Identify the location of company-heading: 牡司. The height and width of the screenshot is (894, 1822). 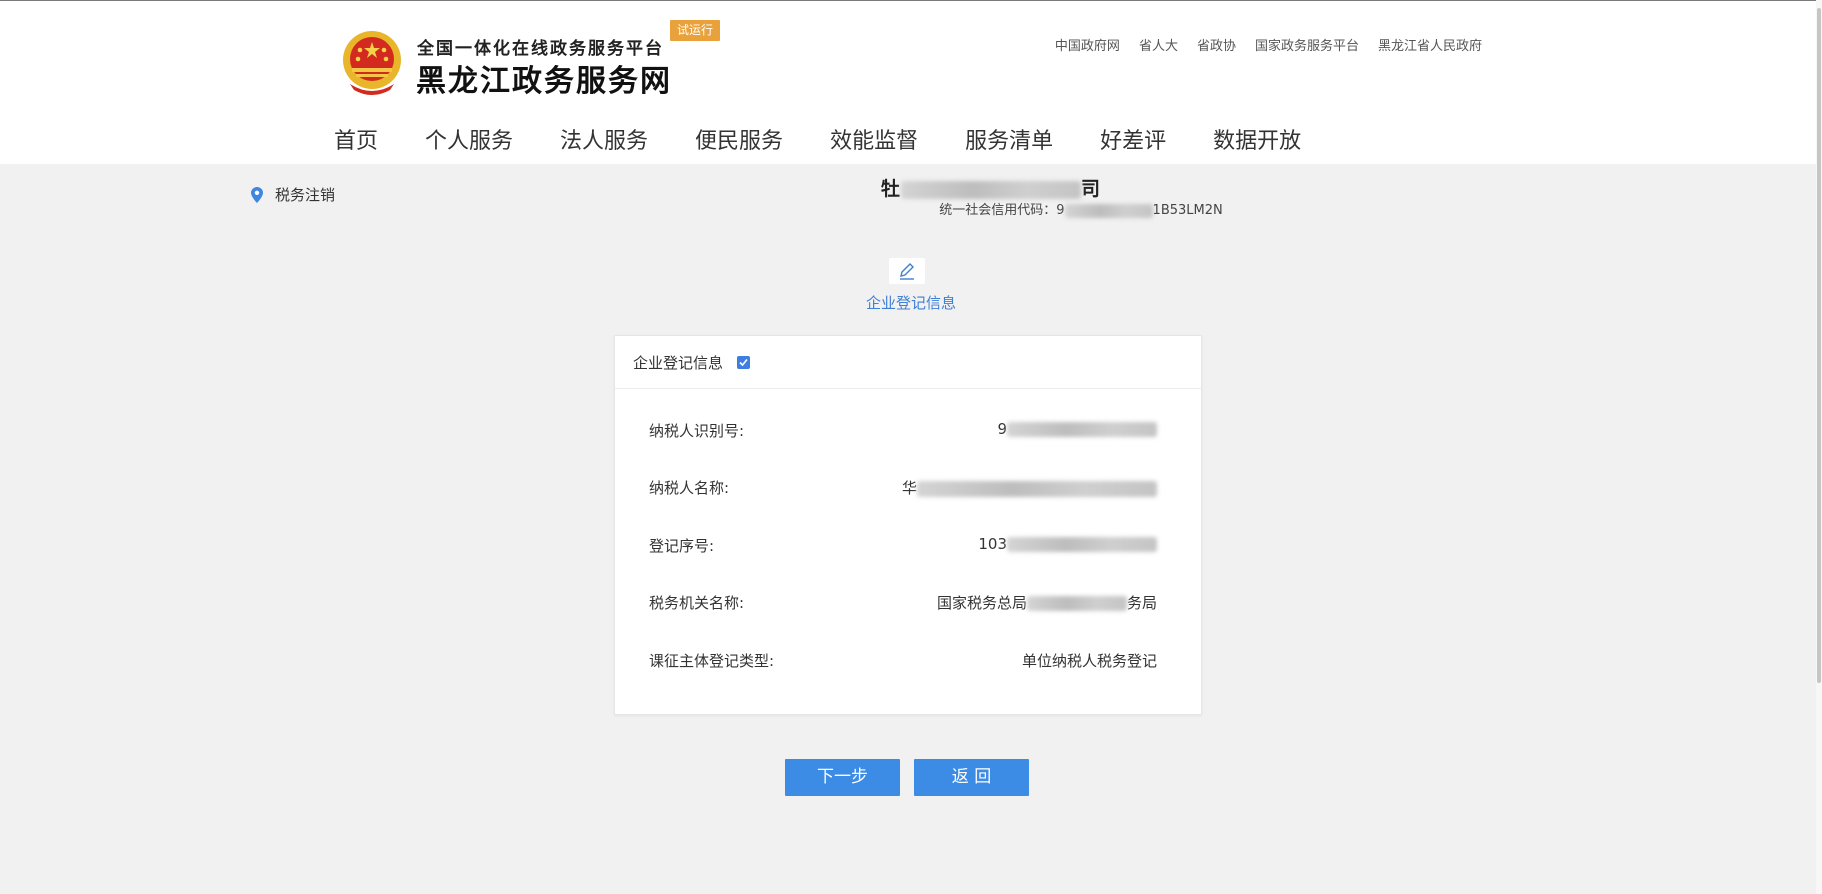
(911, 187).